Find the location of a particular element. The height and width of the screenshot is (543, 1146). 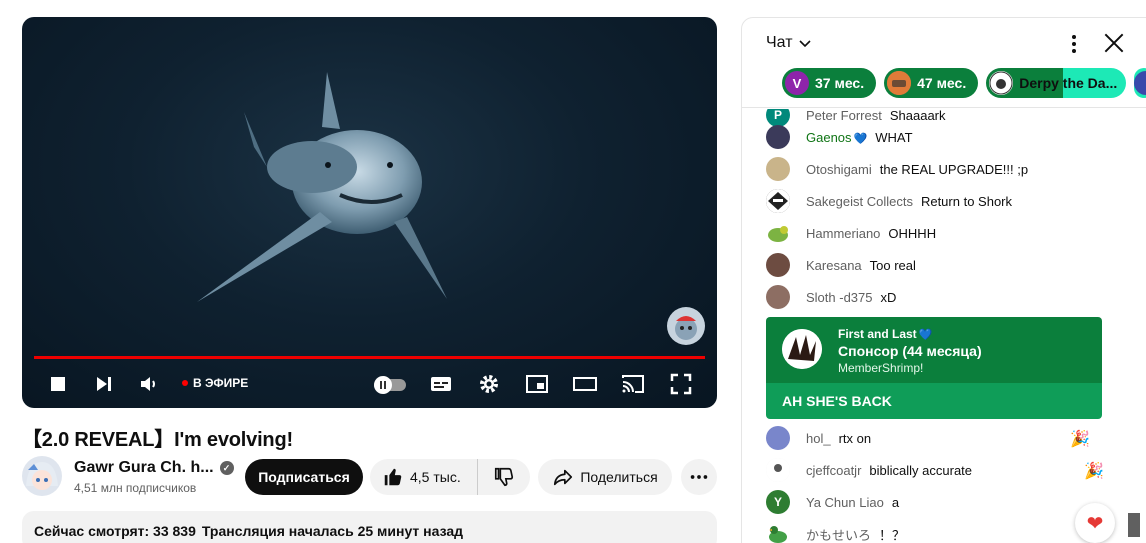

next-button is located at coordinates (104, 384).